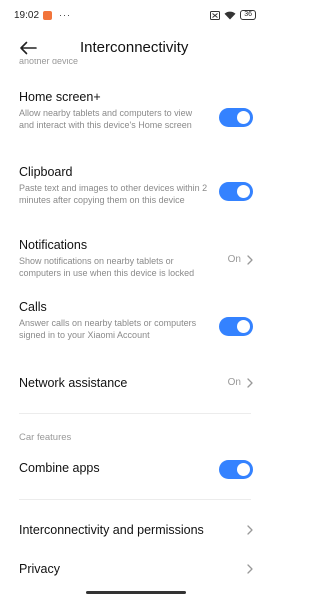  Describe the element at coordinates (236, 326) in the screenshot. I see `calls-toggle` at that location.